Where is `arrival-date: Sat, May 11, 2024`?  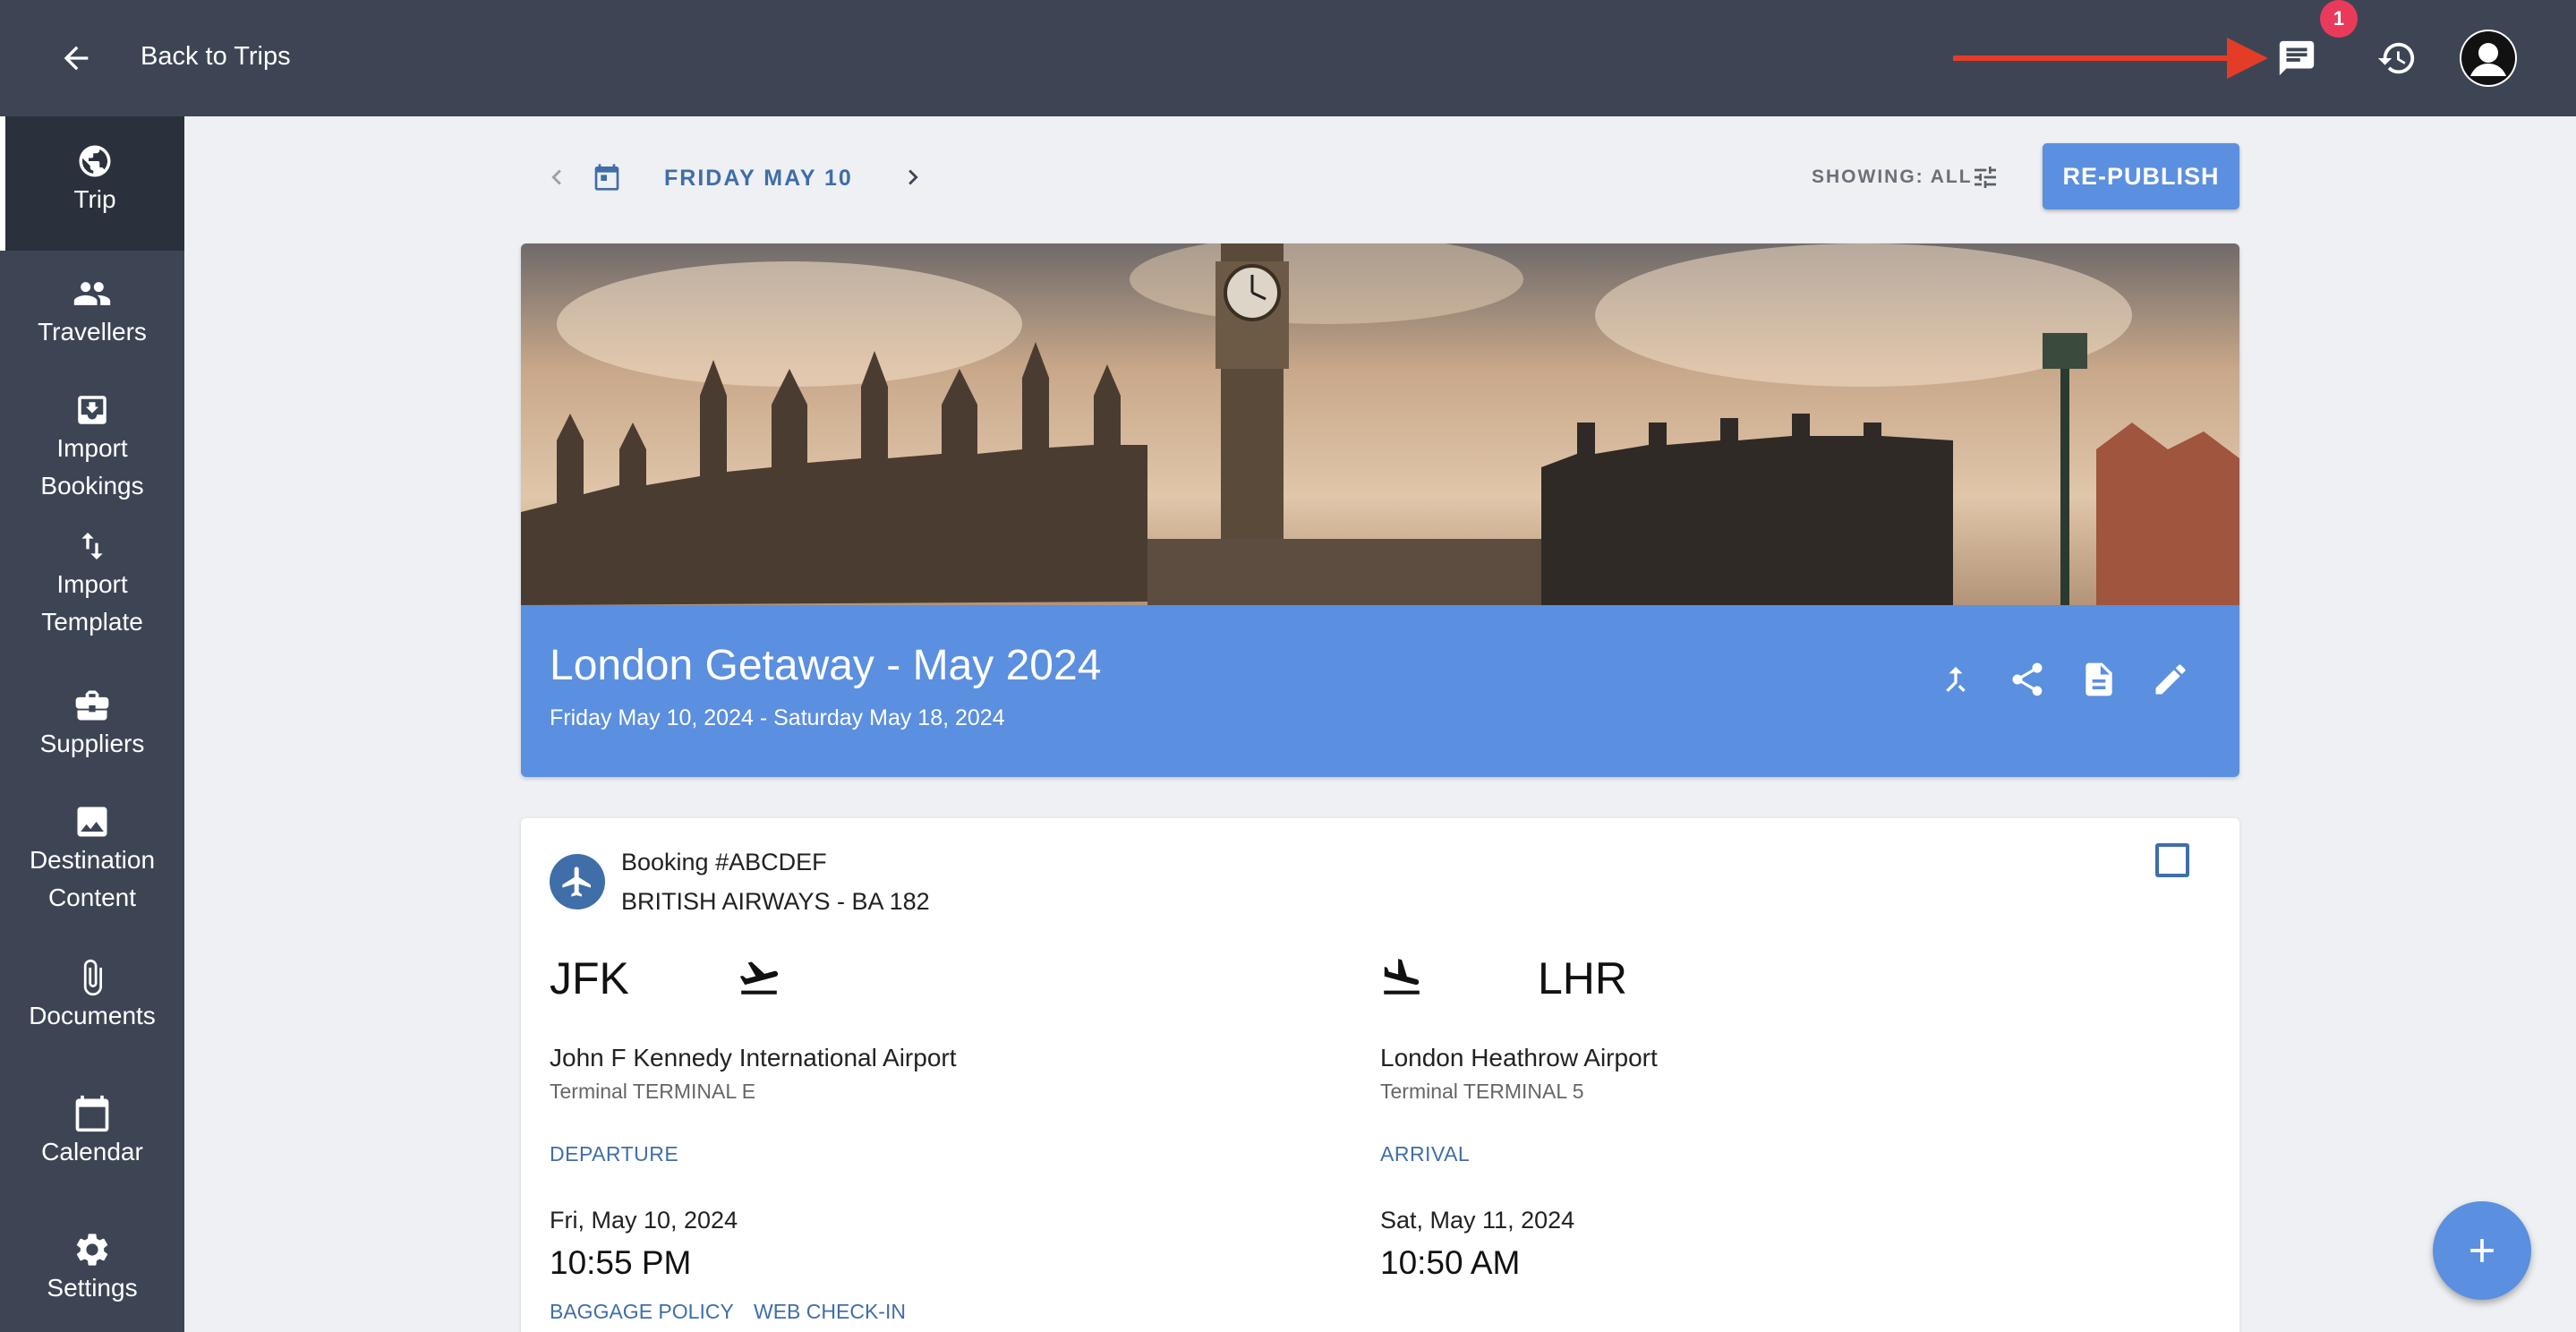 arrival-date: Sat, May 11, 2024 is located at coordinates (1477, 1220).